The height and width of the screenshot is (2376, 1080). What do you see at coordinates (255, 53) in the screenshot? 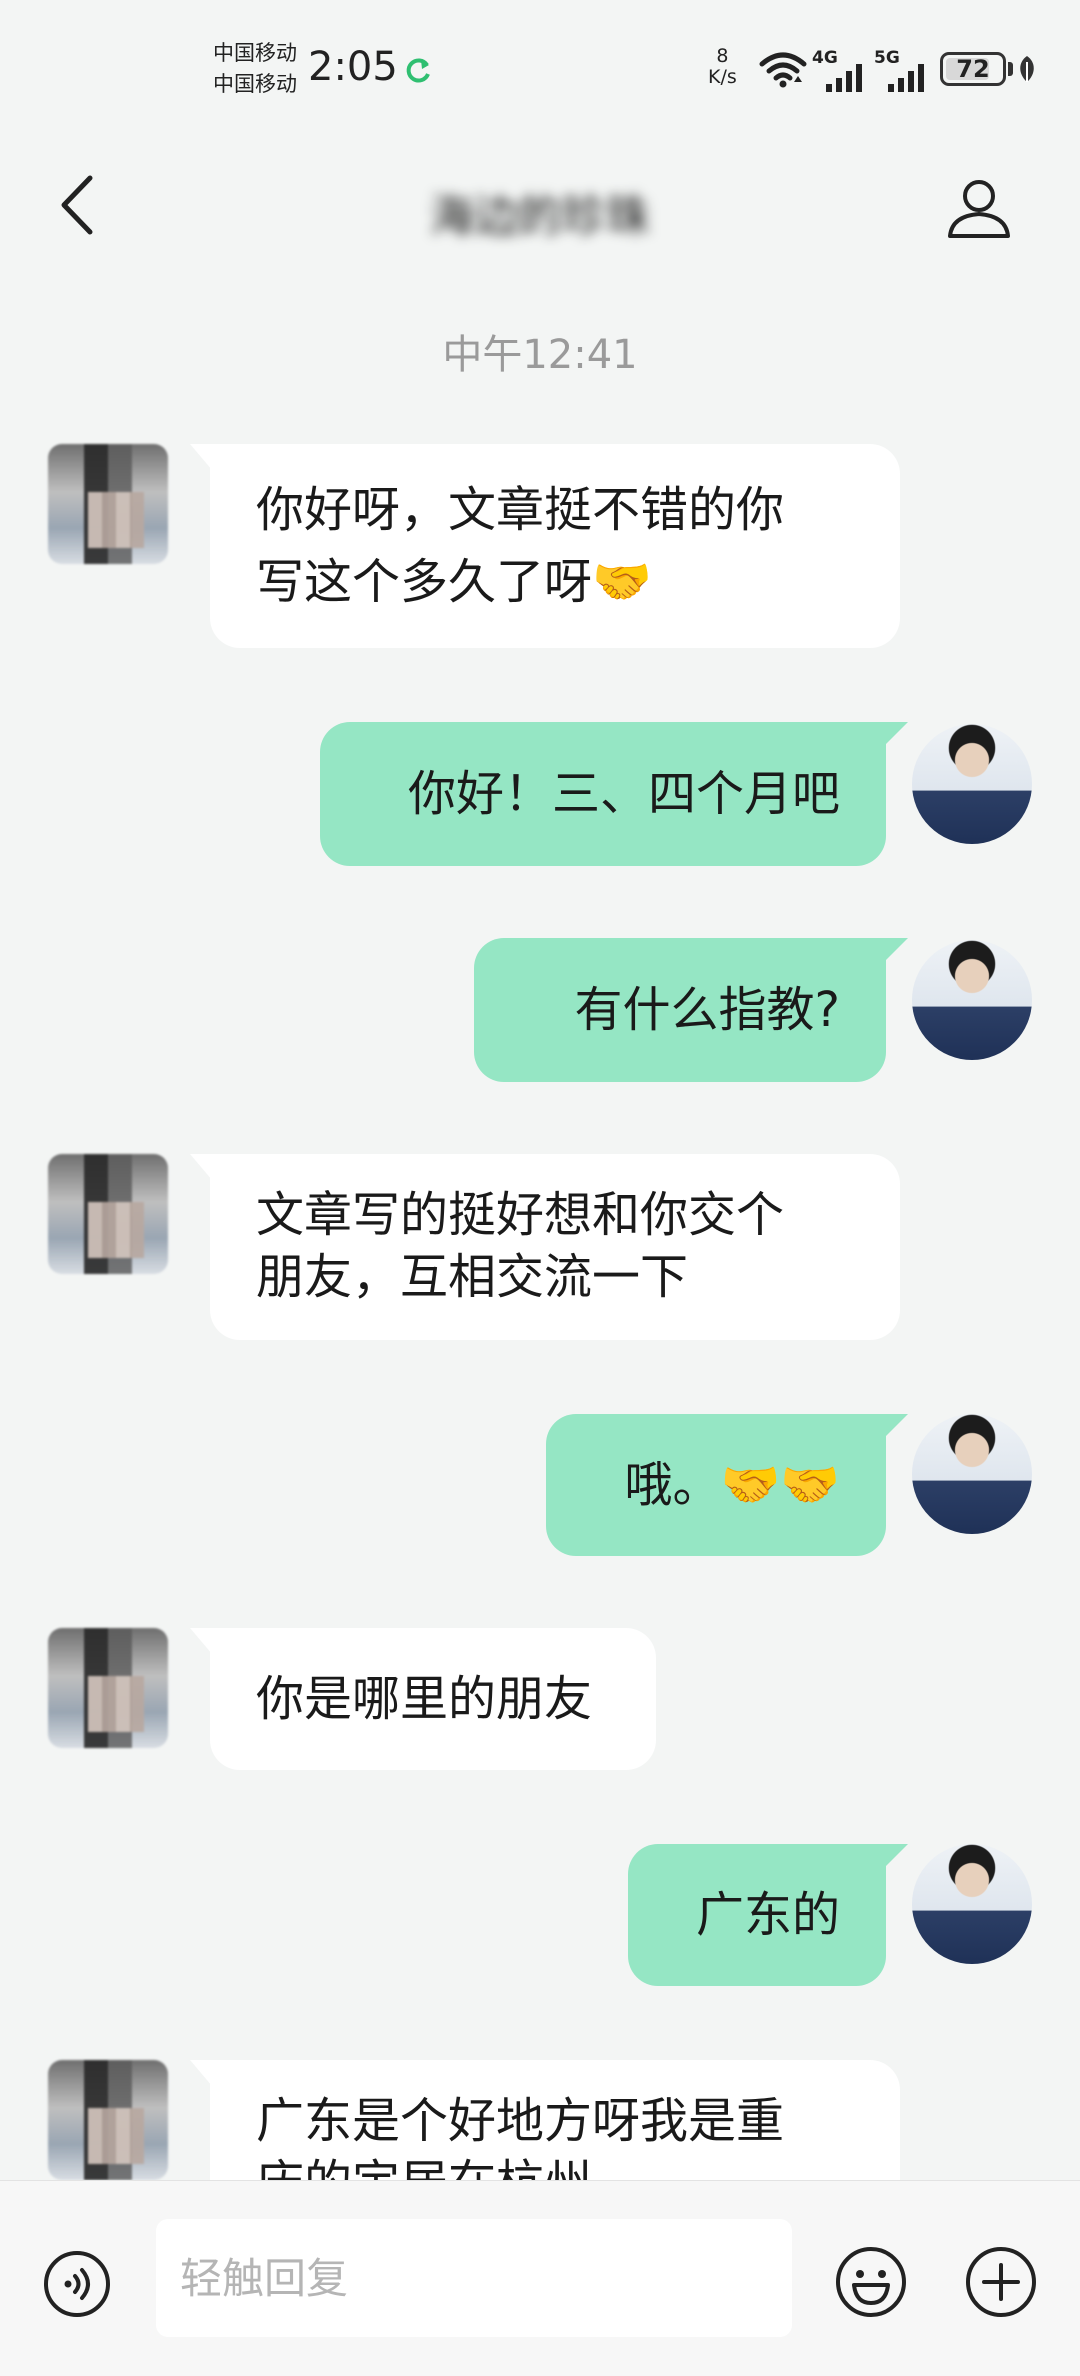
I see `carrier-1: 中国移动` at bounding box center [255, 53].